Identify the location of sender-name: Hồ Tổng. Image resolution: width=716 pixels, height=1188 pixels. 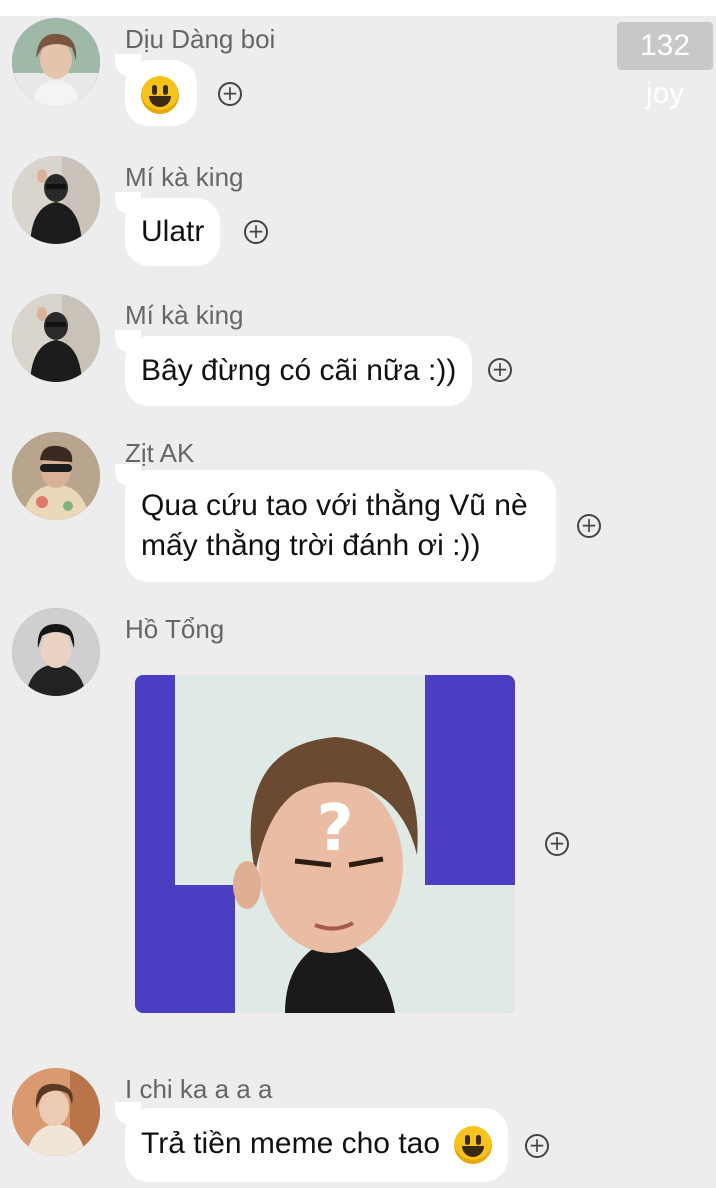
(175, 629).